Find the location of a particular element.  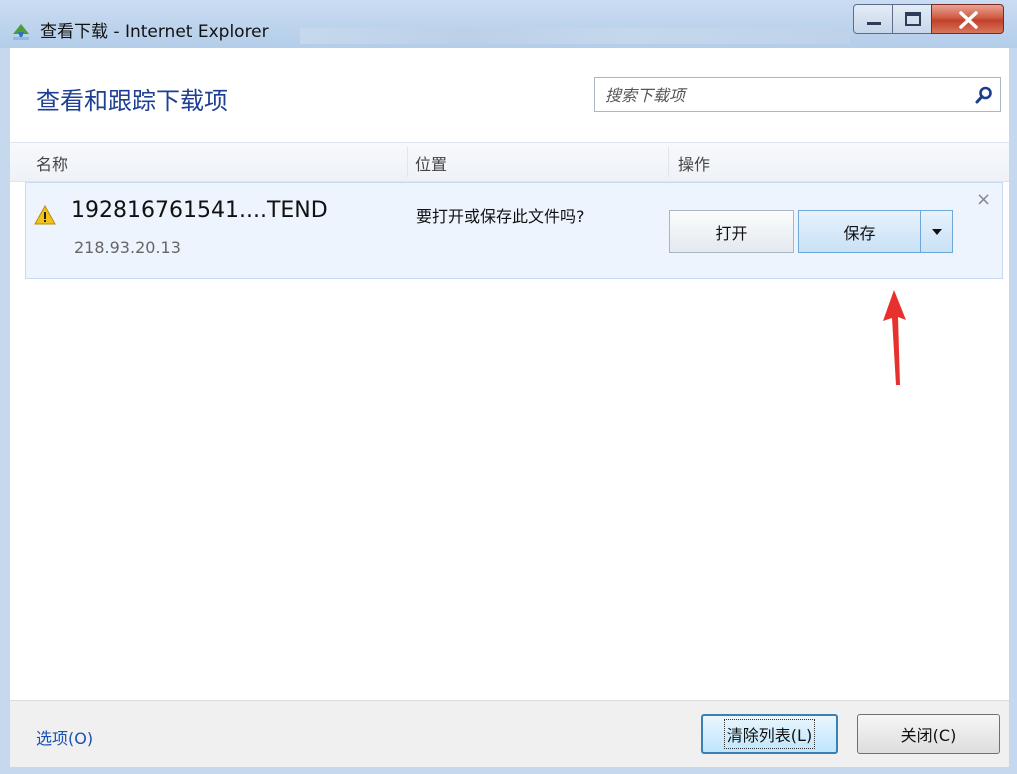

window-frame-right is located at coordinates (1013, 411).